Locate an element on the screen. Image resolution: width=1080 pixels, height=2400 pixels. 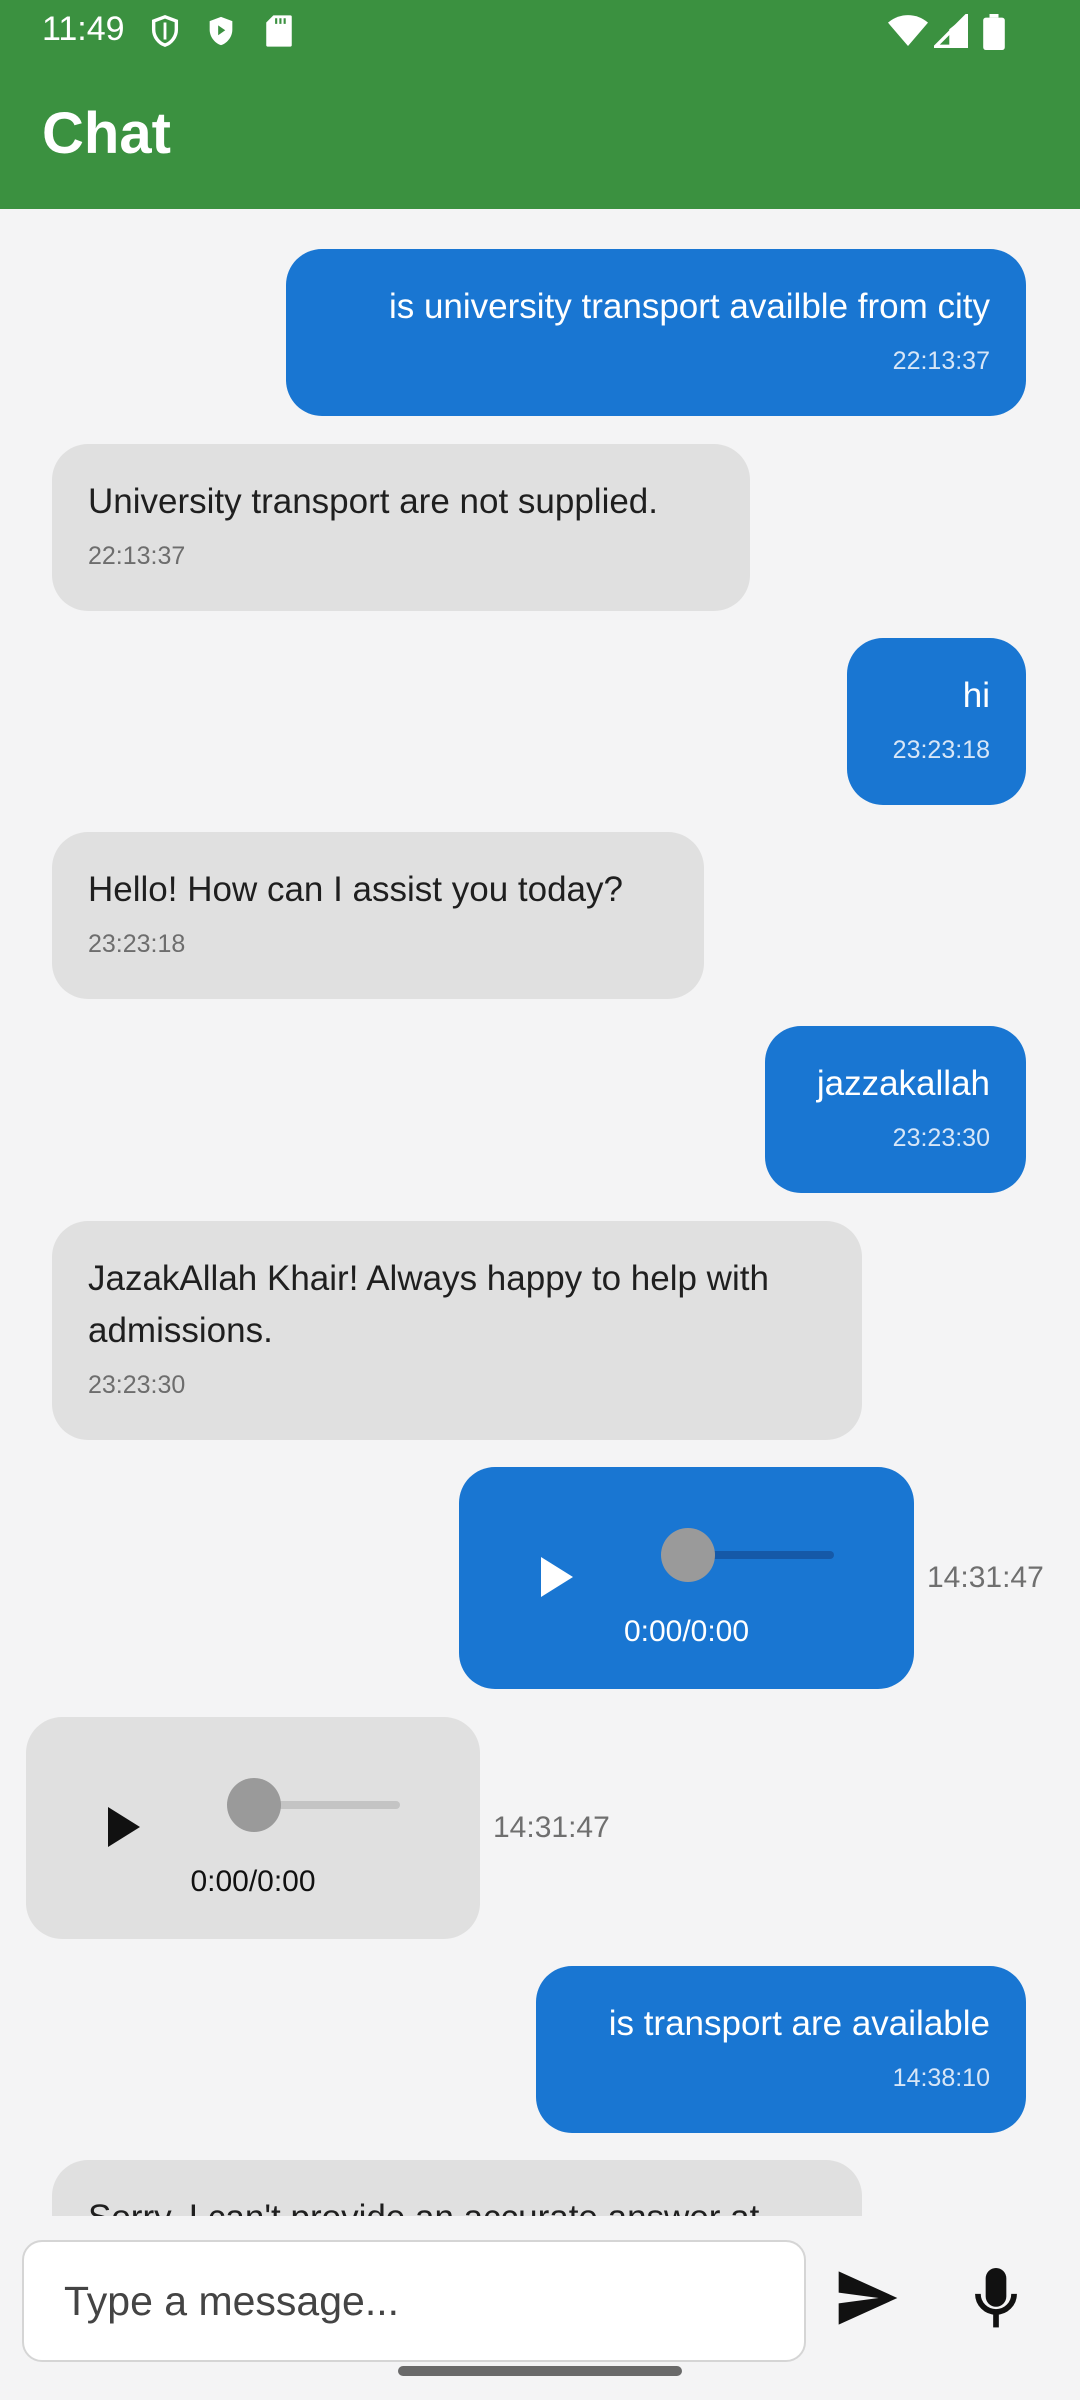
app-bar: 11:49 Chat is located at coordinates (540, 104).